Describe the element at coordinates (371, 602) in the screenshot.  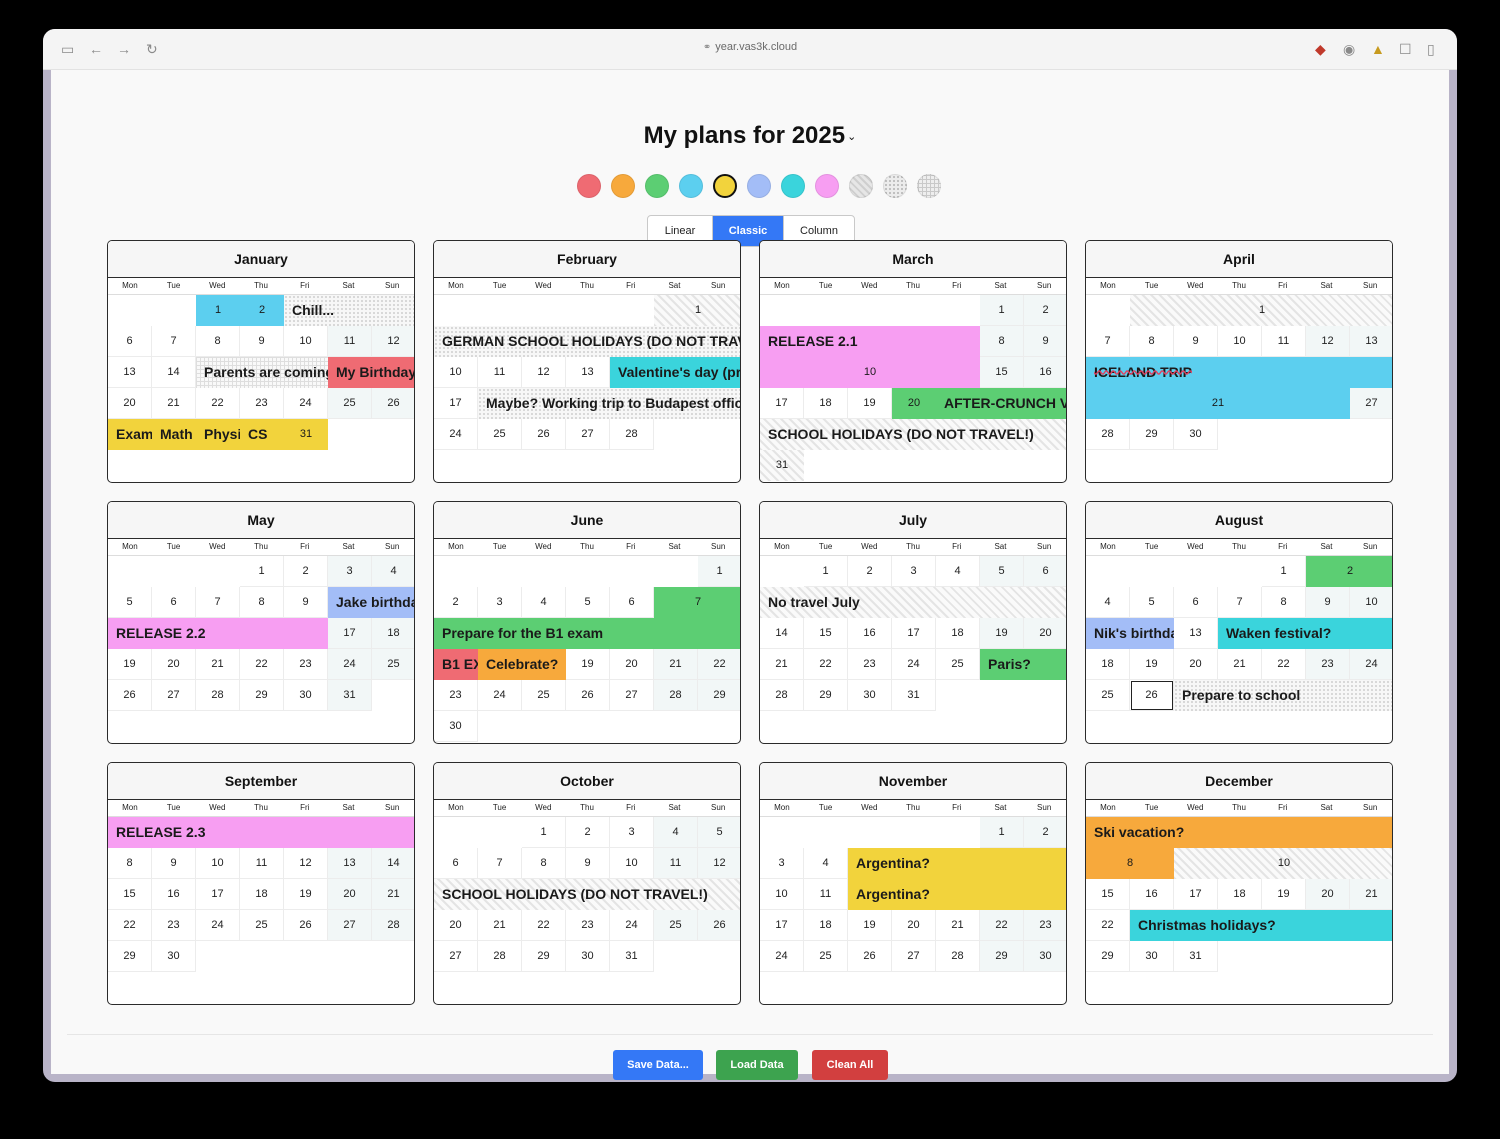
I see `event-block: Jake birthday` at that location.